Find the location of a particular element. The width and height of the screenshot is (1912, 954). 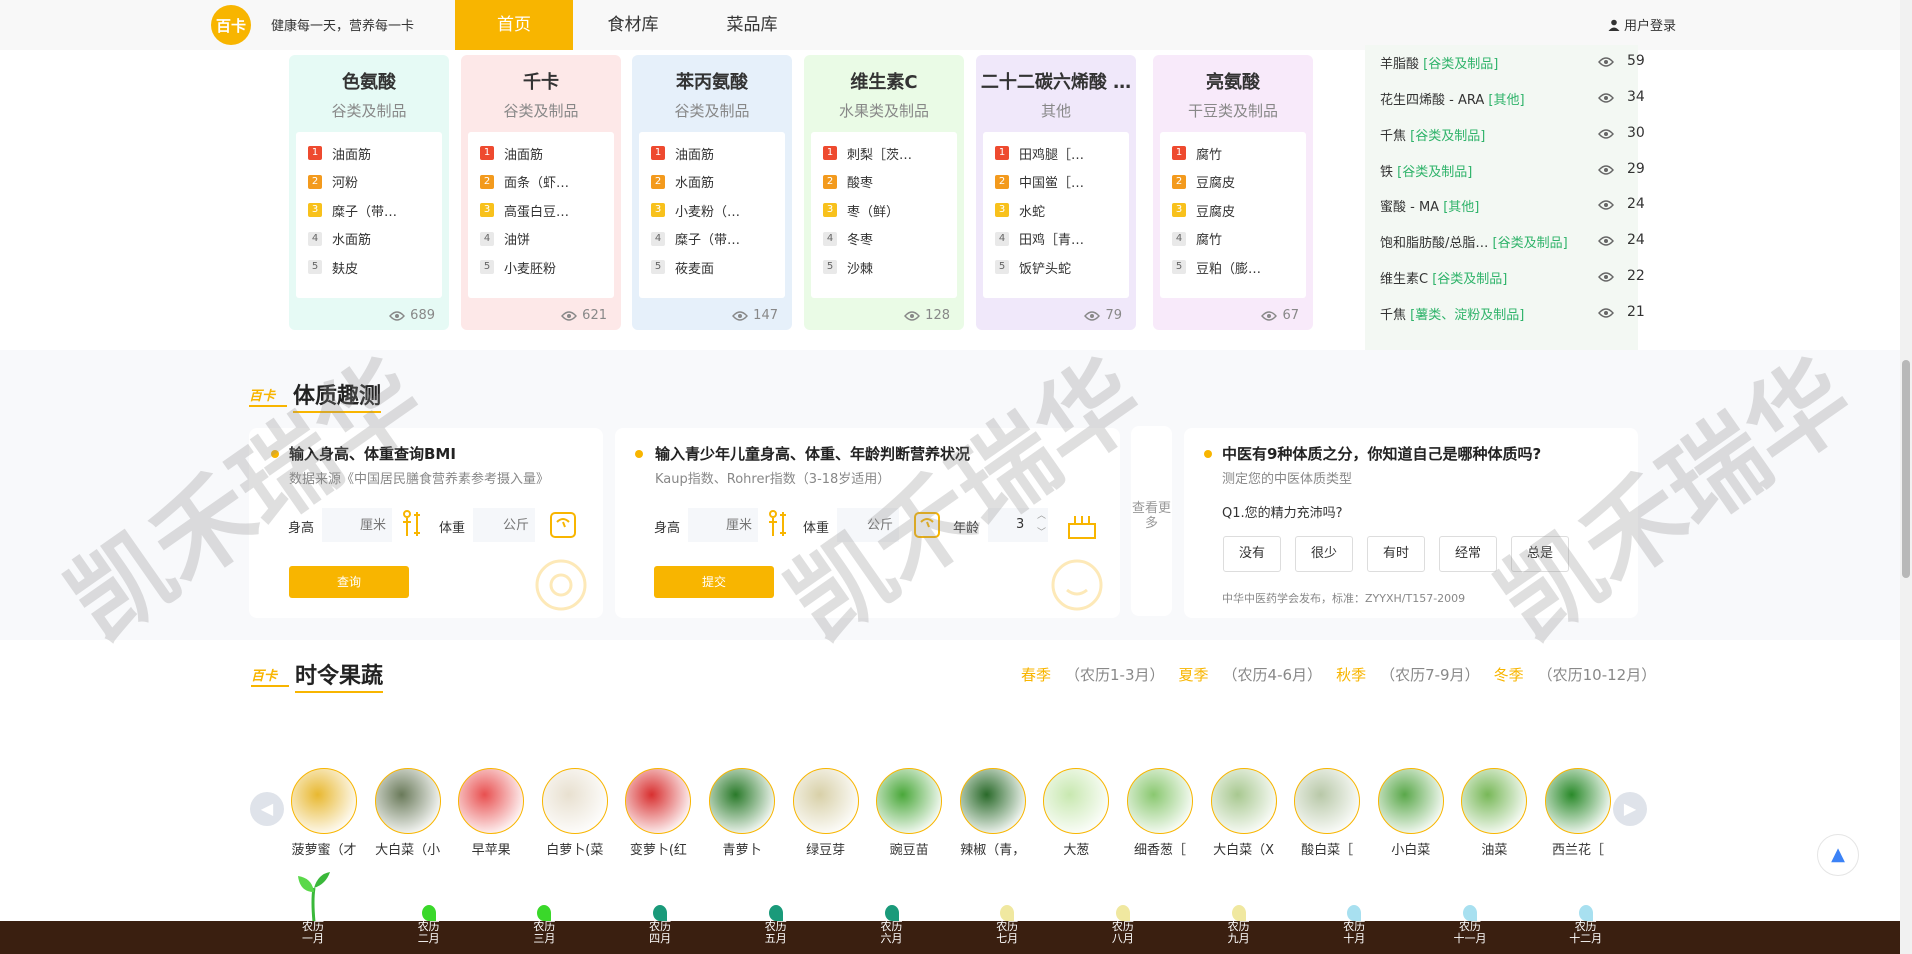

produce-item: 白萝卜(菜 is located at coordinates (574, 813).